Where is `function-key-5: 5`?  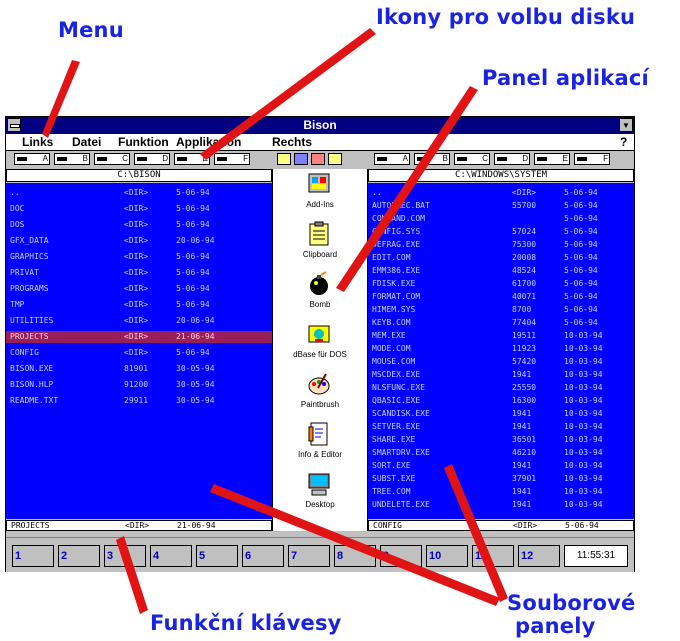
function-key-5: 5 is located at coordinates (217, 556).